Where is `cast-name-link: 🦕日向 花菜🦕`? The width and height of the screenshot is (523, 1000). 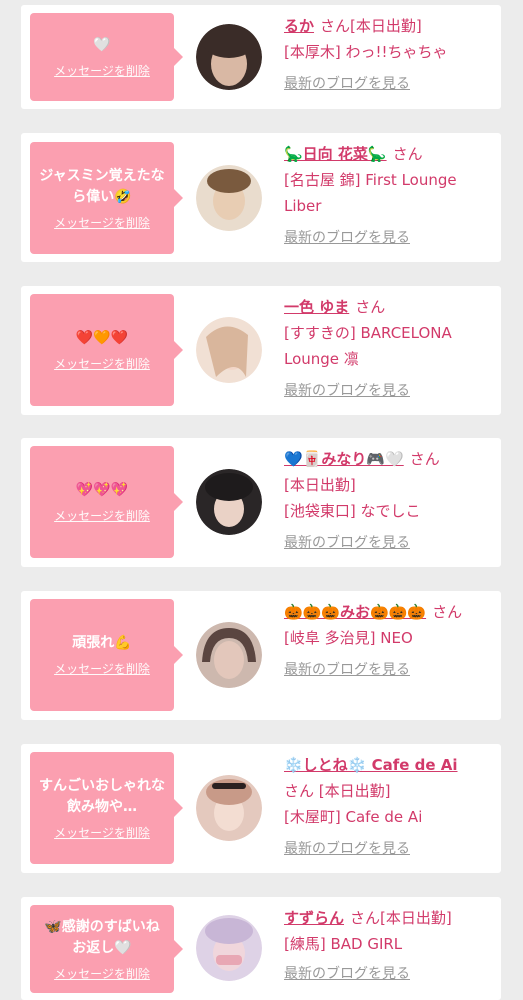
cast-name-link: 🦕日向 花菜🦕 is located at coordinates (335, 154).